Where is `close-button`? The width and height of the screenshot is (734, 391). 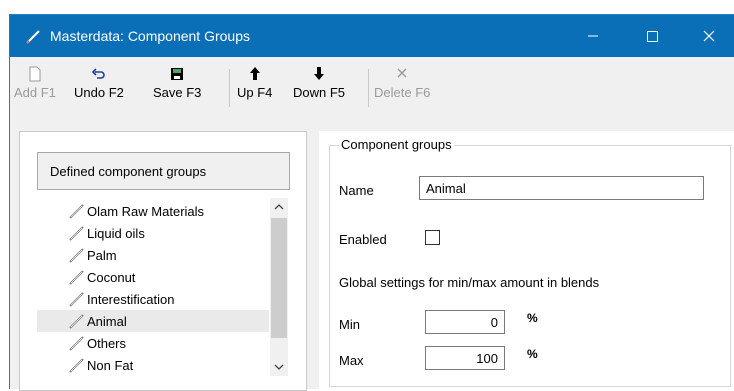
close-button is located at coordinates (709, 36).